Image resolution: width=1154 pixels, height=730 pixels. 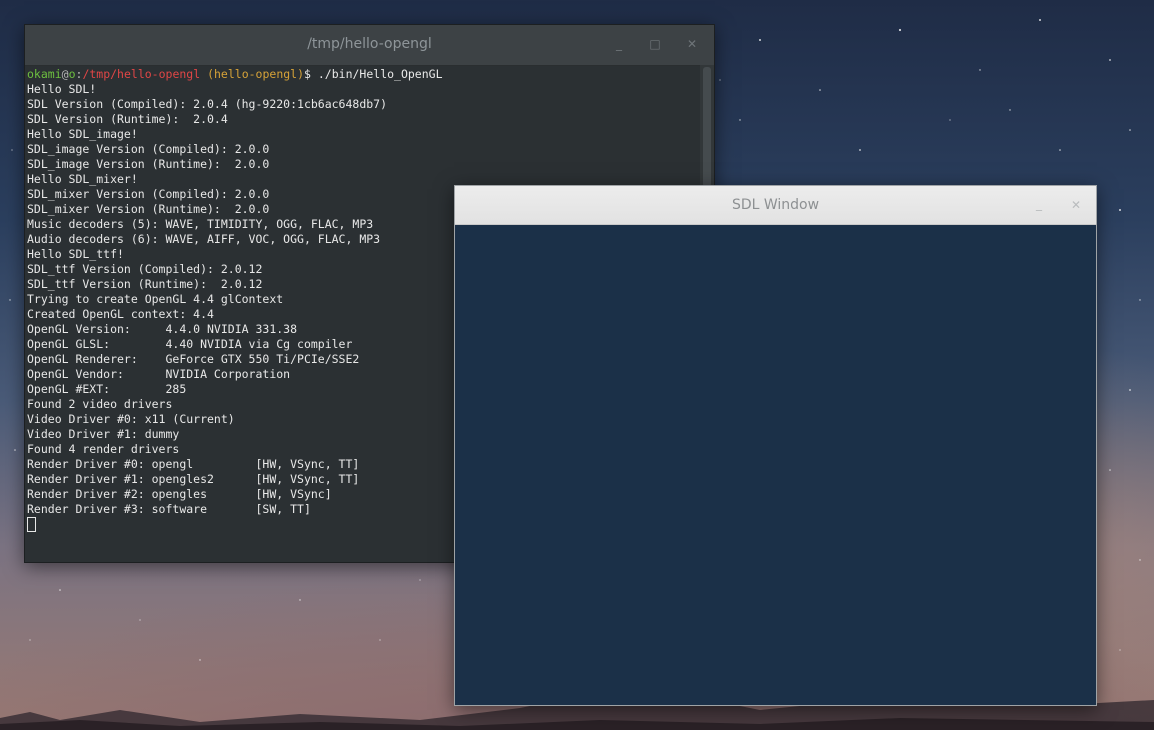 What do you see at coordinates (655, 44) in the screenshot?
I see `maximize-icon: □` at bounding box center [655, 44].